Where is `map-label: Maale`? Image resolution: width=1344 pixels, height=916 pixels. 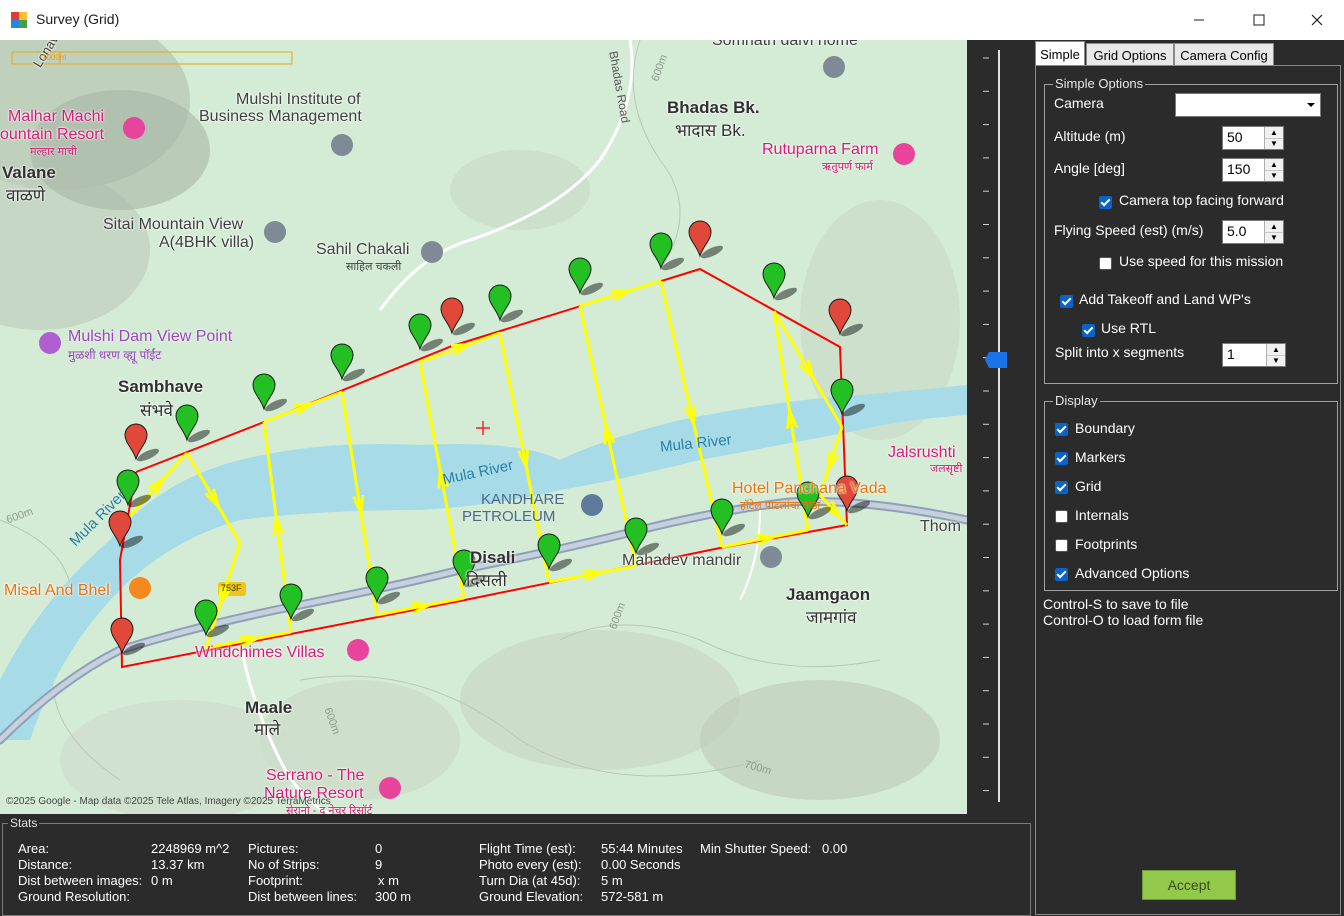 map-label: Maale is located at coordinates (269, 707).